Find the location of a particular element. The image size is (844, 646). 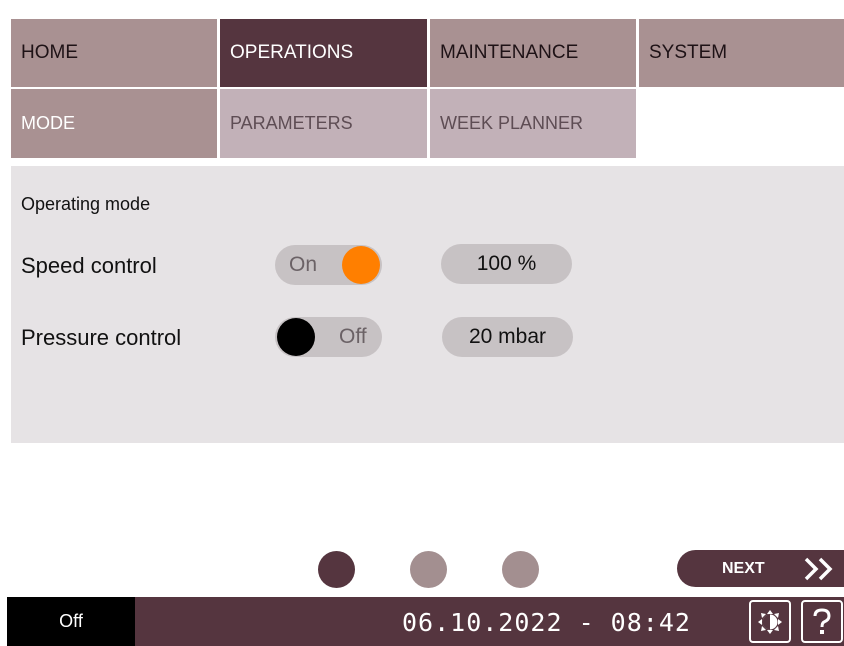

tab-home-label: HOME is located at coordinates (49, 52).